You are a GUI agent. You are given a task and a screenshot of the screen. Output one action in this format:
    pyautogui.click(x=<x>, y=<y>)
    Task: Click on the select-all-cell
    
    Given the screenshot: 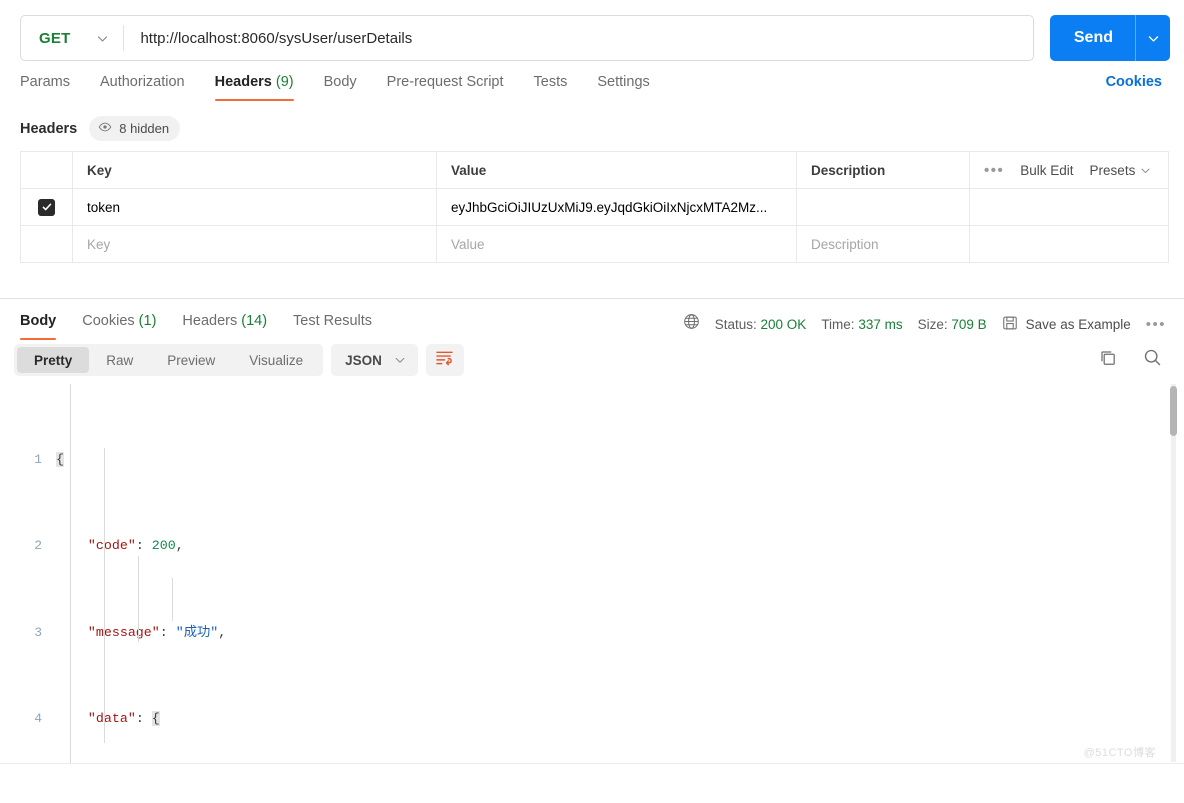 What is the action you would take?
    pyautogui.click(x=46, y=170)
    